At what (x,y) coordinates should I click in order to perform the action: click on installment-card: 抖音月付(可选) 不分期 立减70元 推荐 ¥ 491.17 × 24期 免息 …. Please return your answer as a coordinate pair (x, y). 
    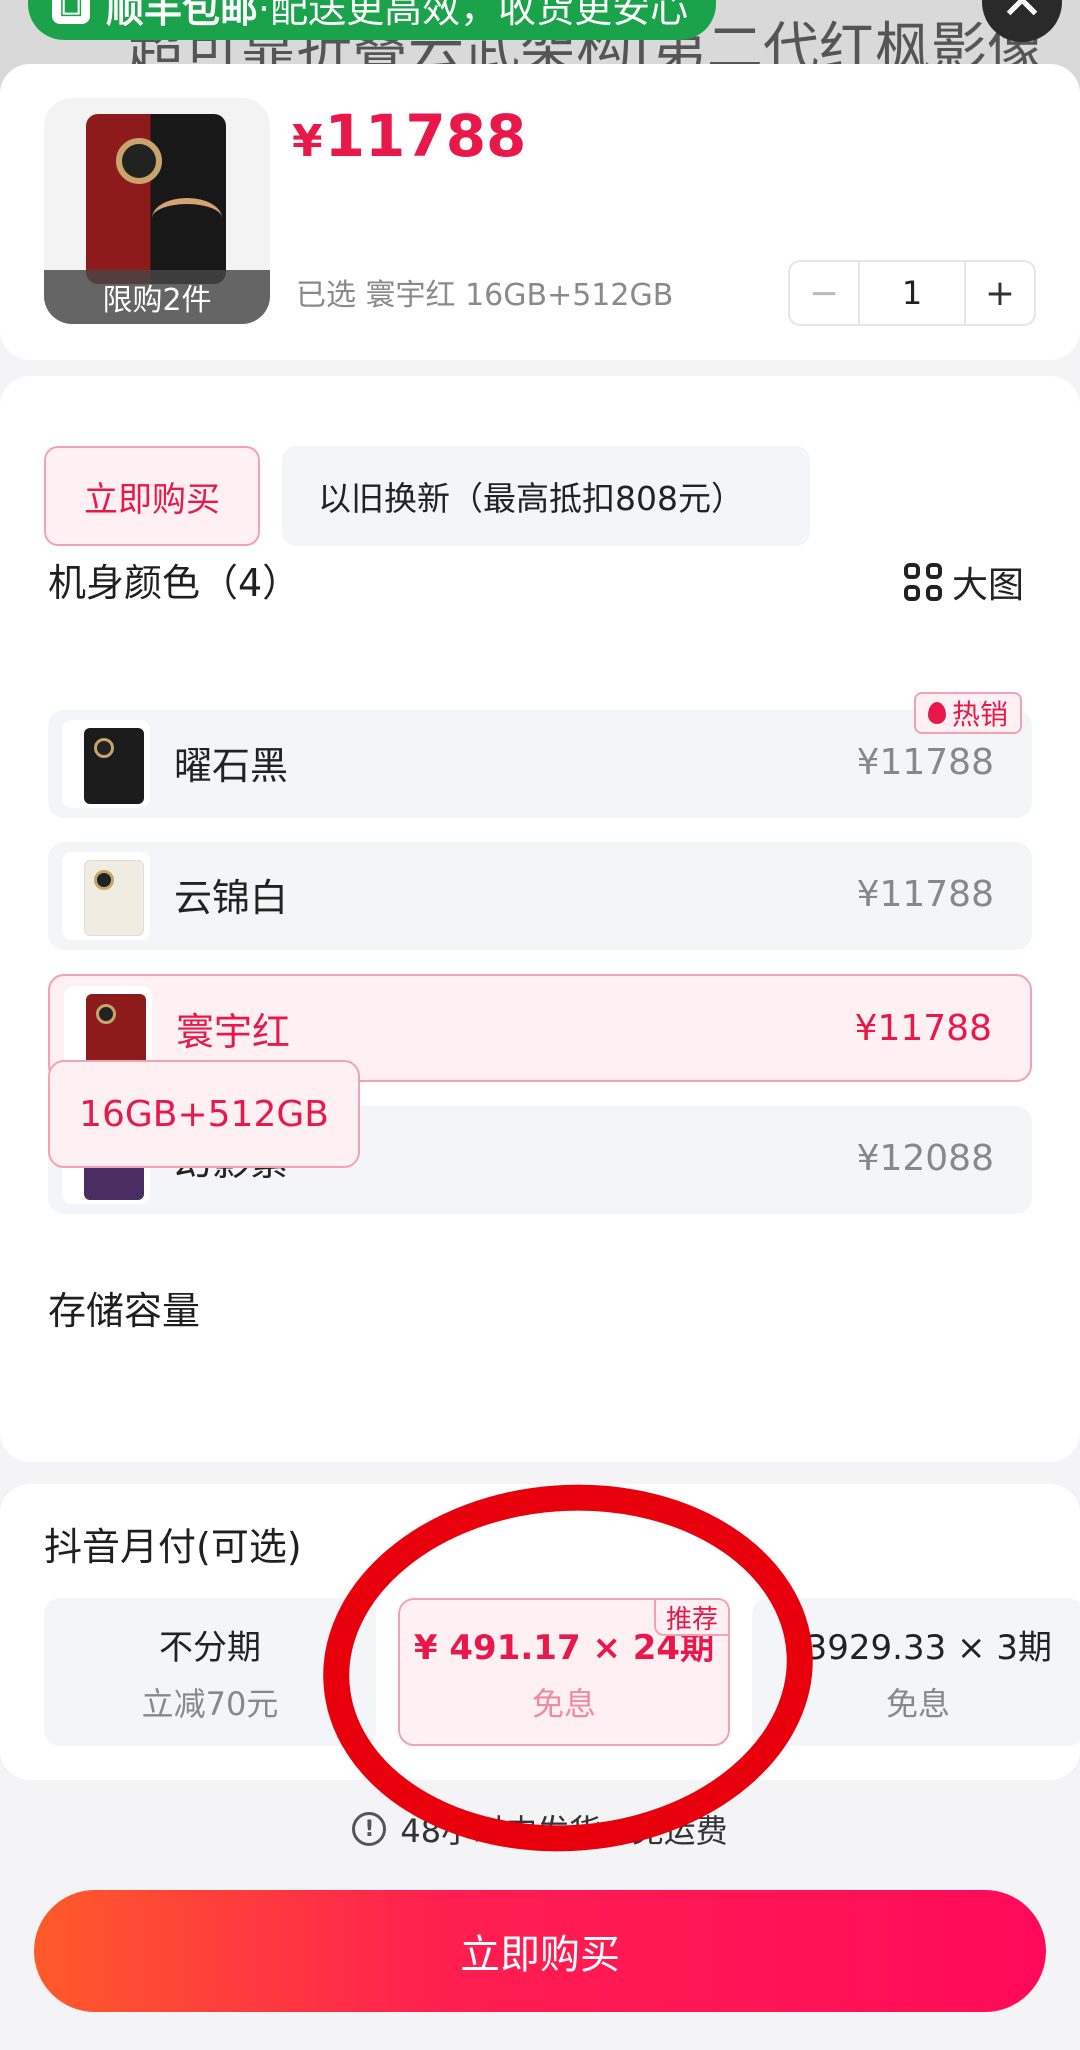
    Looking at the image, I should click on (540, 1632).